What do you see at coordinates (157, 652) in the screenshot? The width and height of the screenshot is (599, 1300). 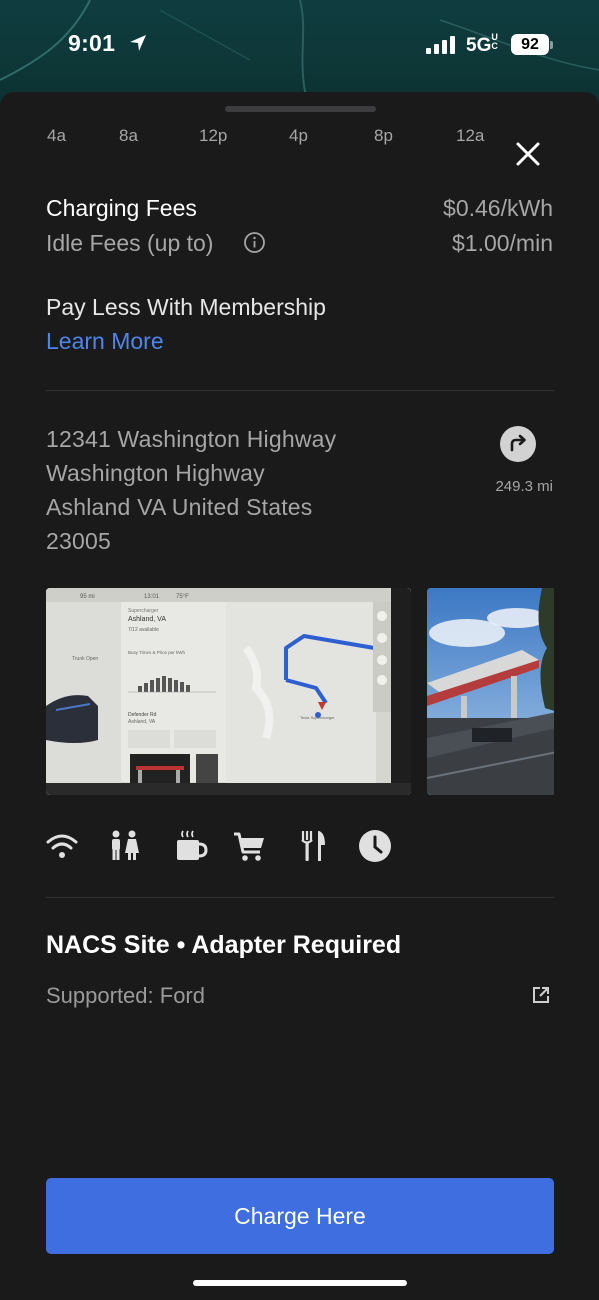 I see `screen-busy-label: Busy Times & Price per kWh` at bounding box center [157, 652].